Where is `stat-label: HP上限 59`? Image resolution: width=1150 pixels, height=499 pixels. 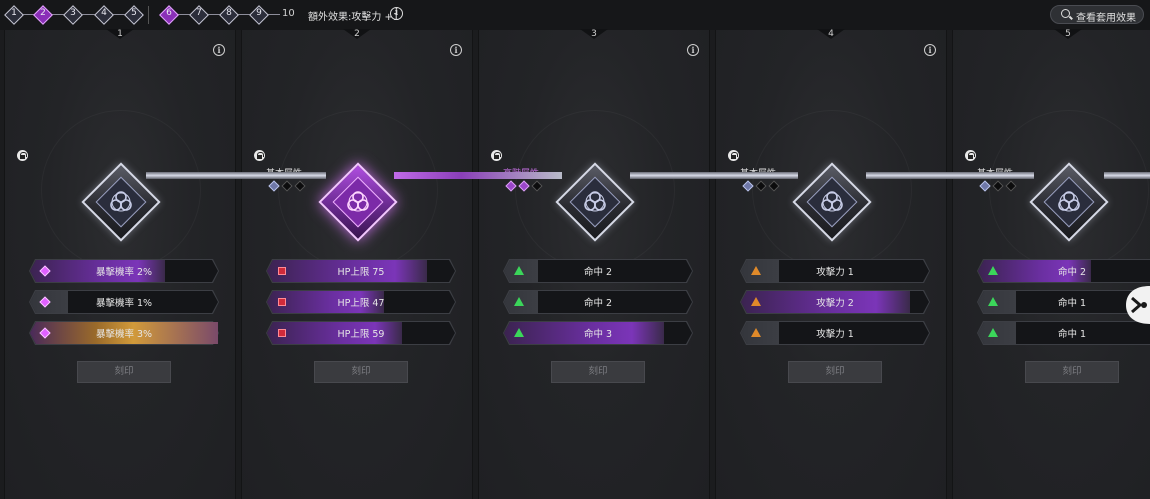
stat-label: HP上限 59 is located at coordinates (361, 334).